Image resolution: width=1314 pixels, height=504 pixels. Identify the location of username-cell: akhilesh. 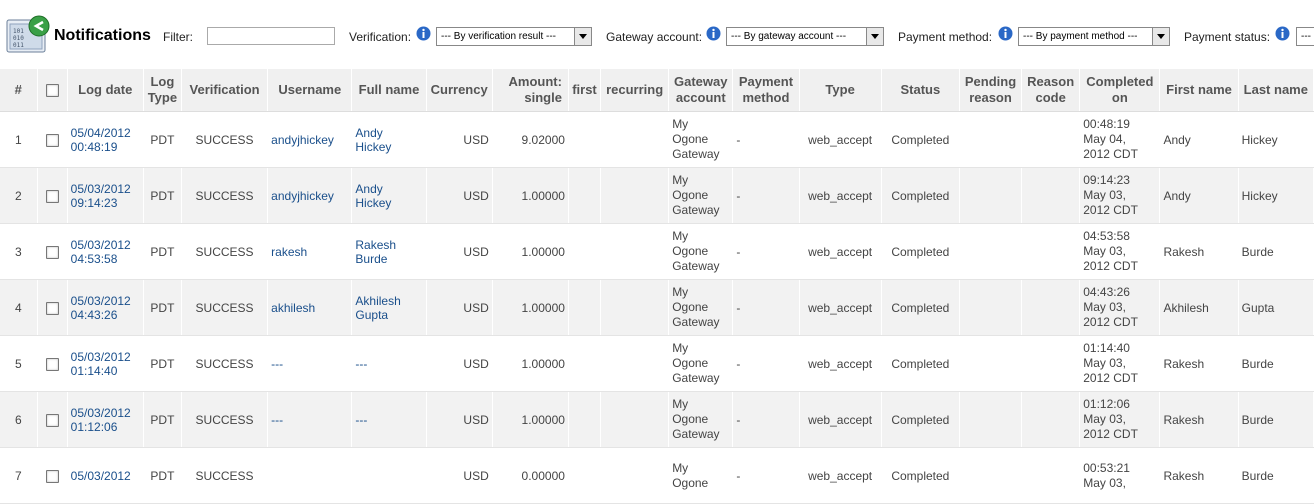
(310, 307).